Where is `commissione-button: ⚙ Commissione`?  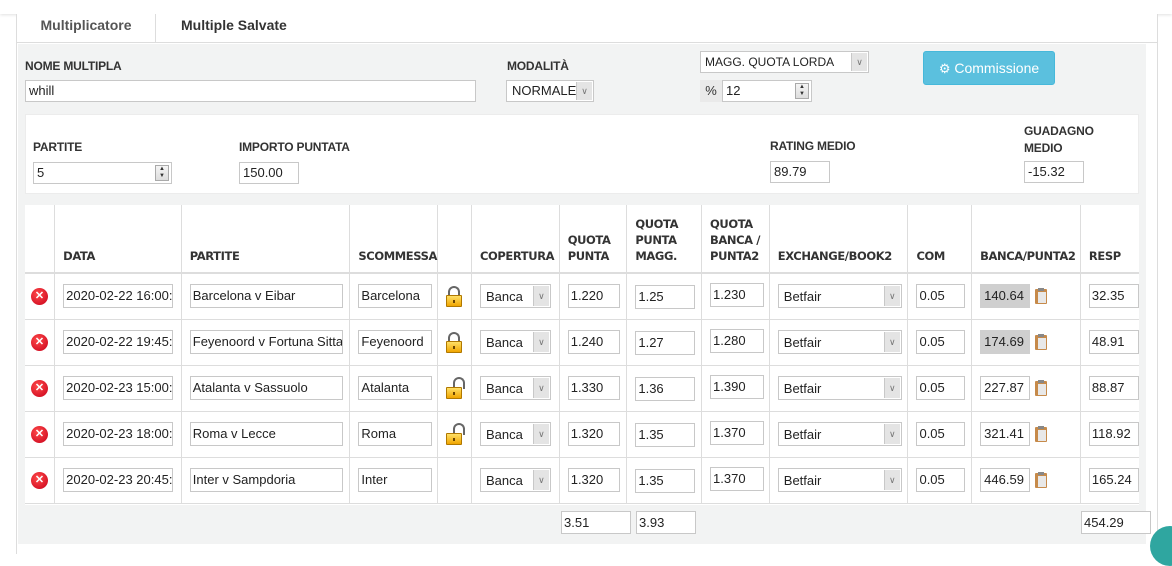
commissione-button: ⚙ Commissione is located at coordinates (989, 68).